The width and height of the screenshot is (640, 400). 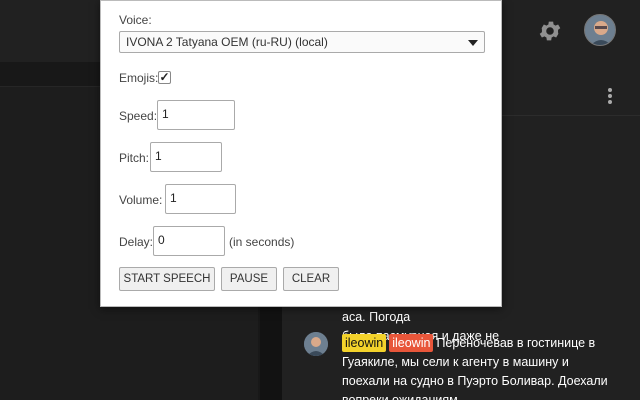 I want to click on voice-select: IVONA 2 Tatyana OEM (ru-RU) (local), so click(x=302, y=42).